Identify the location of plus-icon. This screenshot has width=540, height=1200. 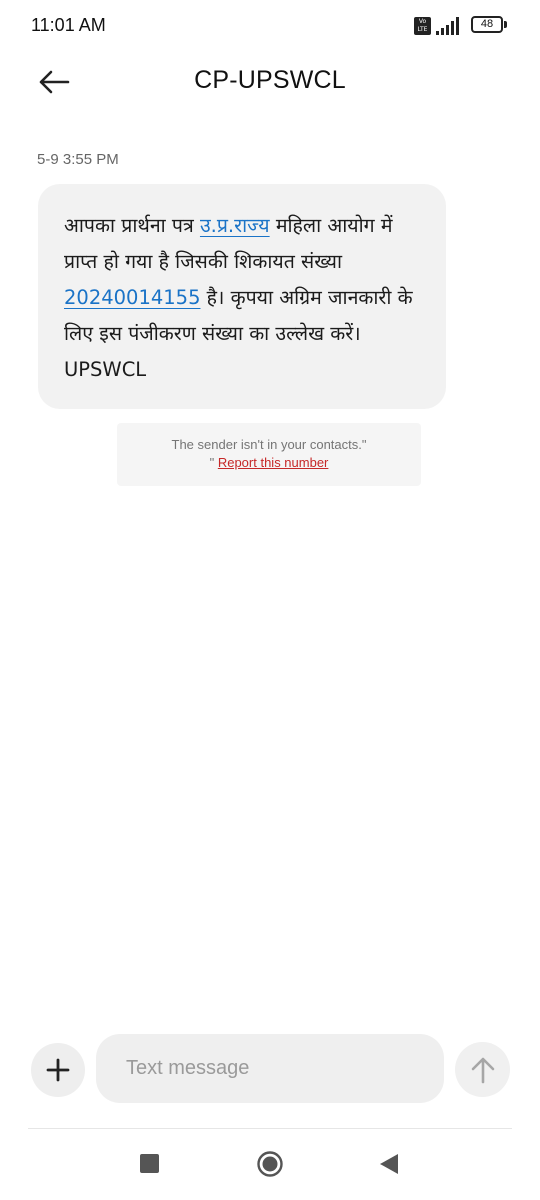
(58, 1070).